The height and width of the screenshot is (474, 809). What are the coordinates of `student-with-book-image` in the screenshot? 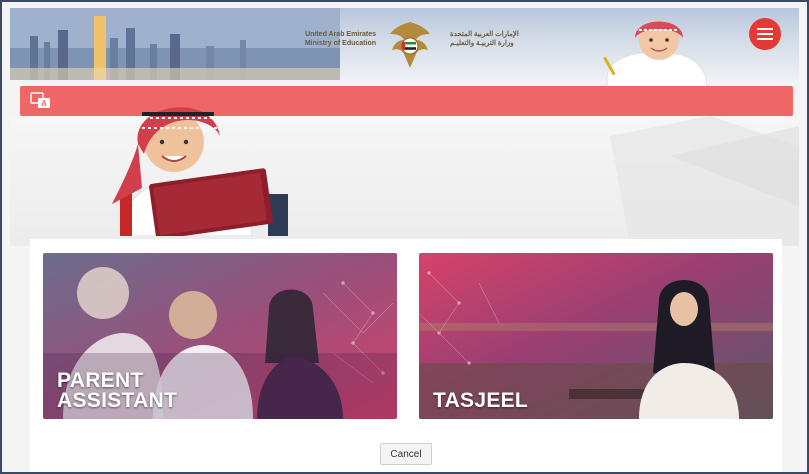 It's located at (200, 171).